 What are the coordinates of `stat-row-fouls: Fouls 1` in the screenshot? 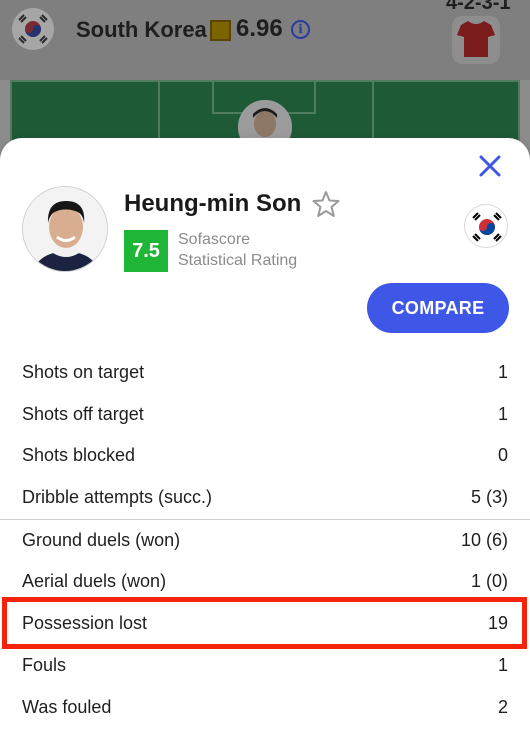 It's located at (265, 667).